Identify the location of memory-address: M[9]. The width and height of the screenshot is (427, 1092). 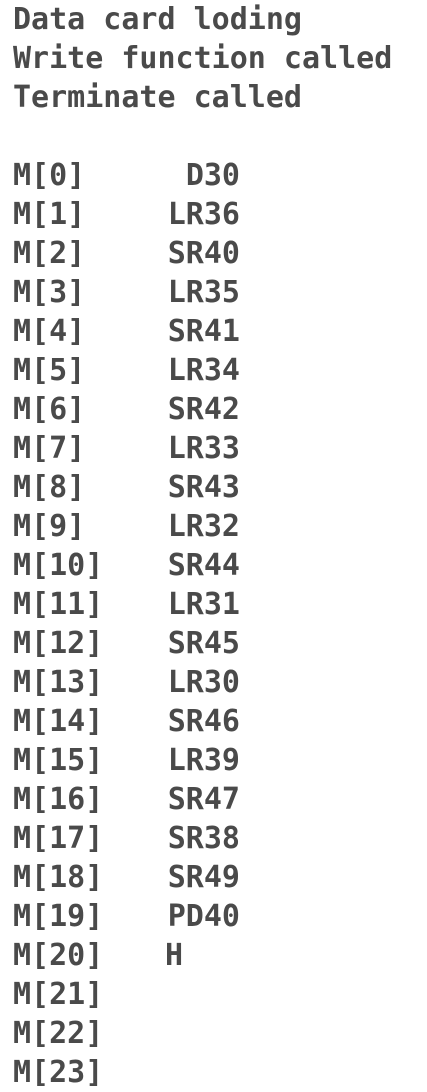
(49, 526).